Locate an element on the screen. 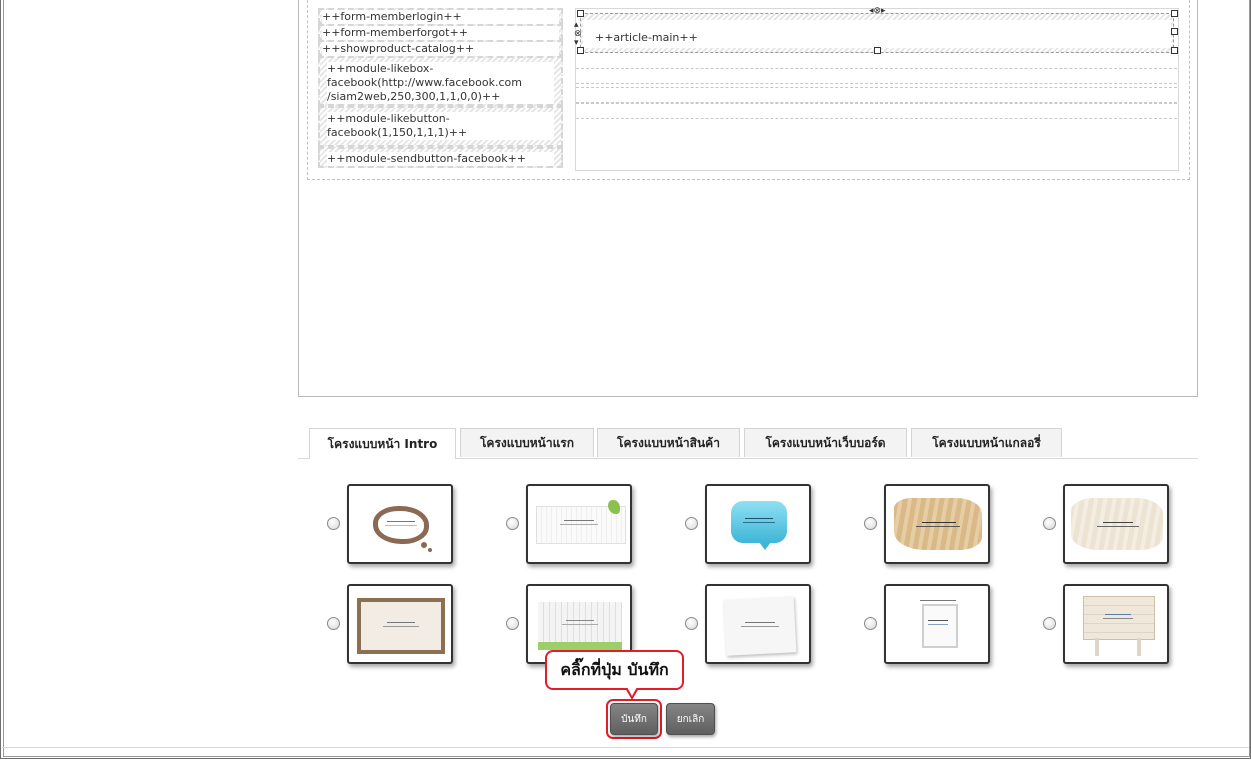 The height and width of the screenshot is (760, 1251). module-label: ++showproduct-catalog++ is located at coordinates (440, 49).